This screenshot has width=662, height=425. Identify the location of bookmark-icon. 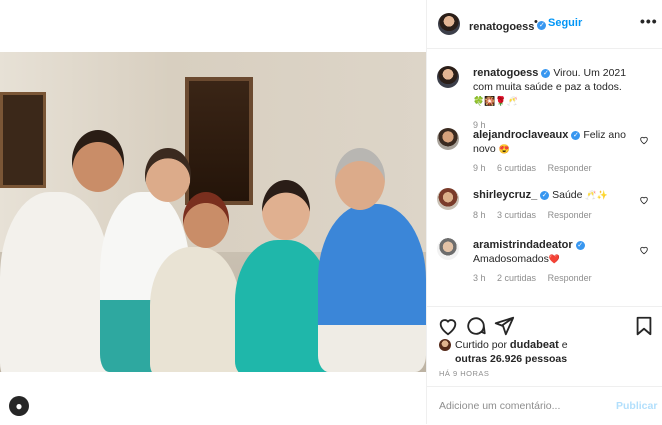
(644, 326).